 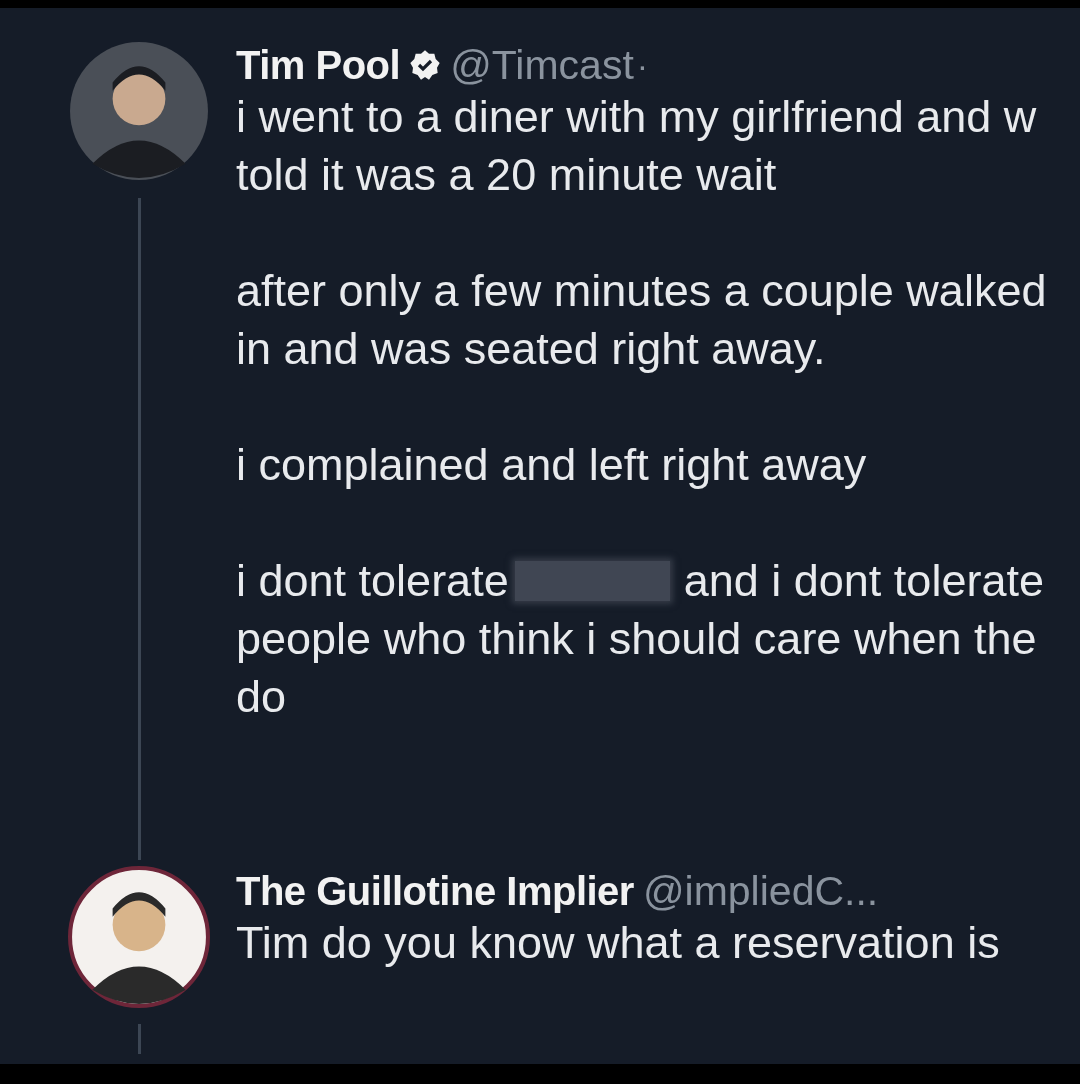 What do you see at coordinates (506, 175) in the screenshot?
I see `tweet-text: told it was a 20 minute wait` at bounding box center [506, 175].